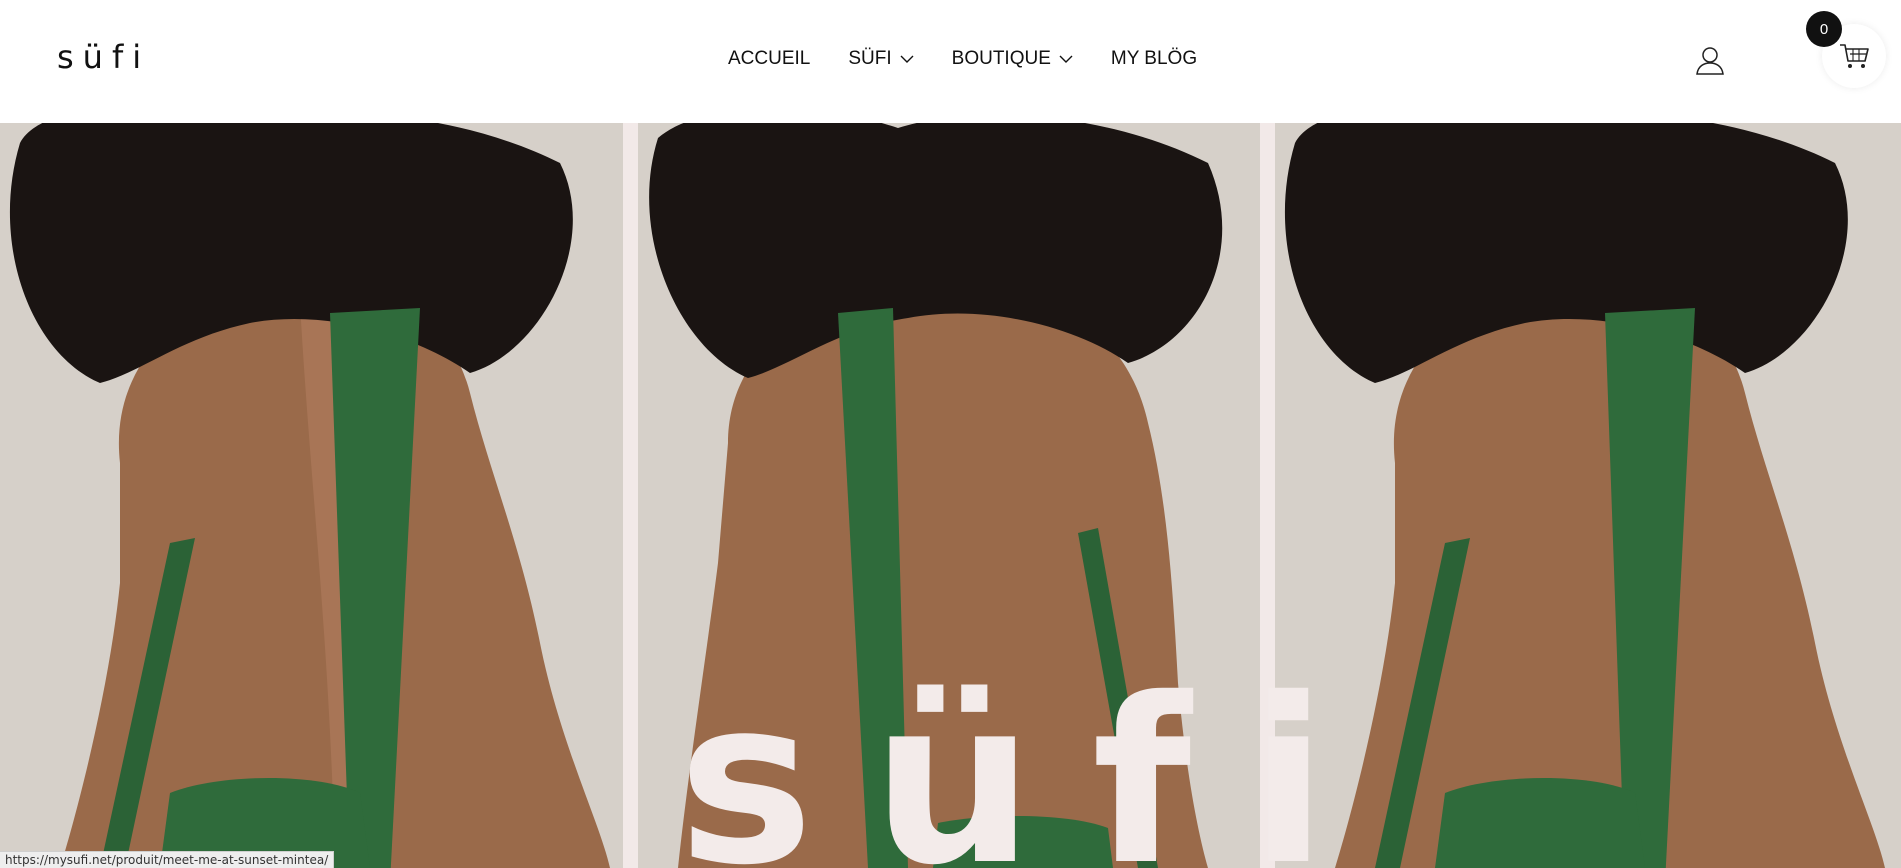 The height and width of the screenshot is (868, 1901). I want to click on site-logo: süfi, so click(103, 57).